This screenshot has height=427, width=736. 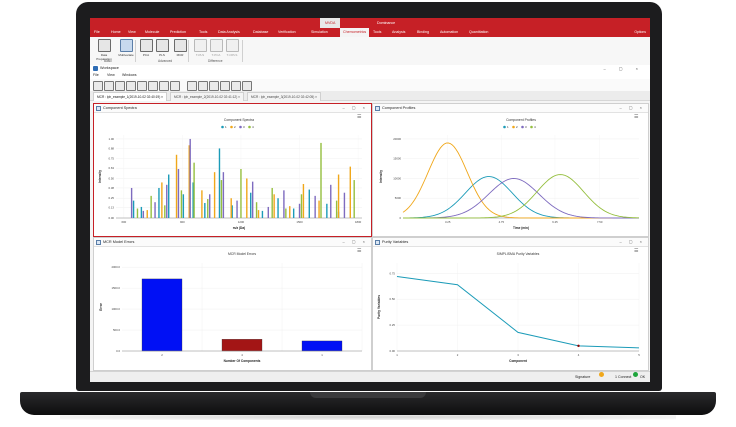 What do you see at coordinates (386, 23) in the screenshot?
I see `context-tab-dominance: Dominance` at bounding box center [386, 23].